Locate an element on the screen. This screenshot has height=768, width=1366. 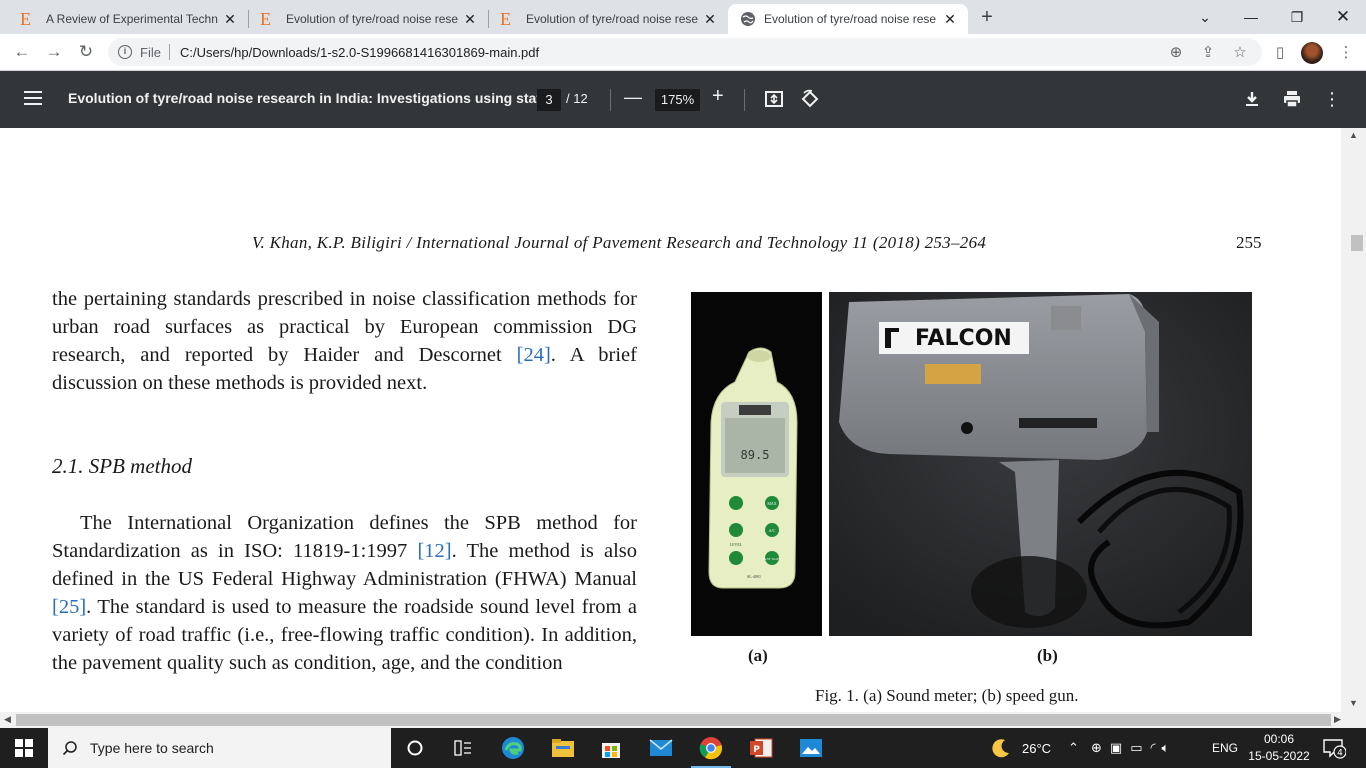
side-panel-icon: ▯ is located at coordinates (1280, 52).